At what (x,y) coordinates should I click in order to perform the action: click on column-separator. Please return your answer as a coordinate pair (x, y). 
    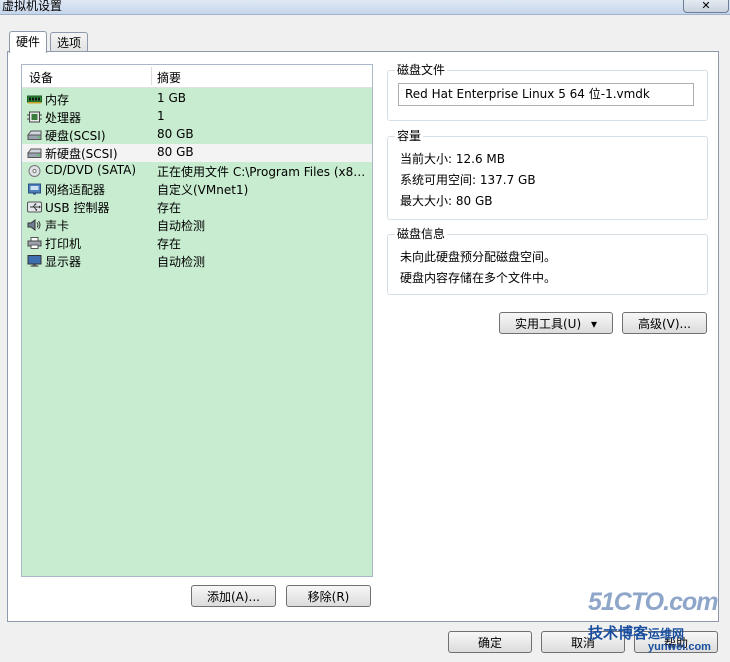
    Looking at the image, I should click on (151, 76).